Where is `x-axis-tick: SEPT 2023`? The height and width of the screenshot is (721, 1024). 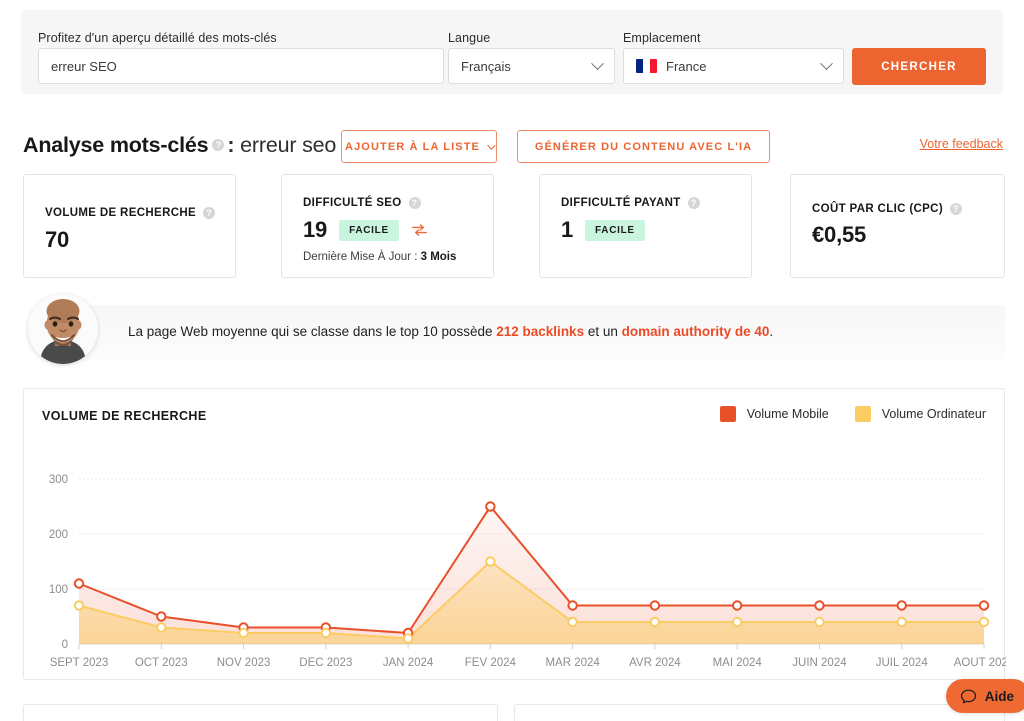 x-axis-tick: SEPT 2023 is located at coordinates (79, 663).